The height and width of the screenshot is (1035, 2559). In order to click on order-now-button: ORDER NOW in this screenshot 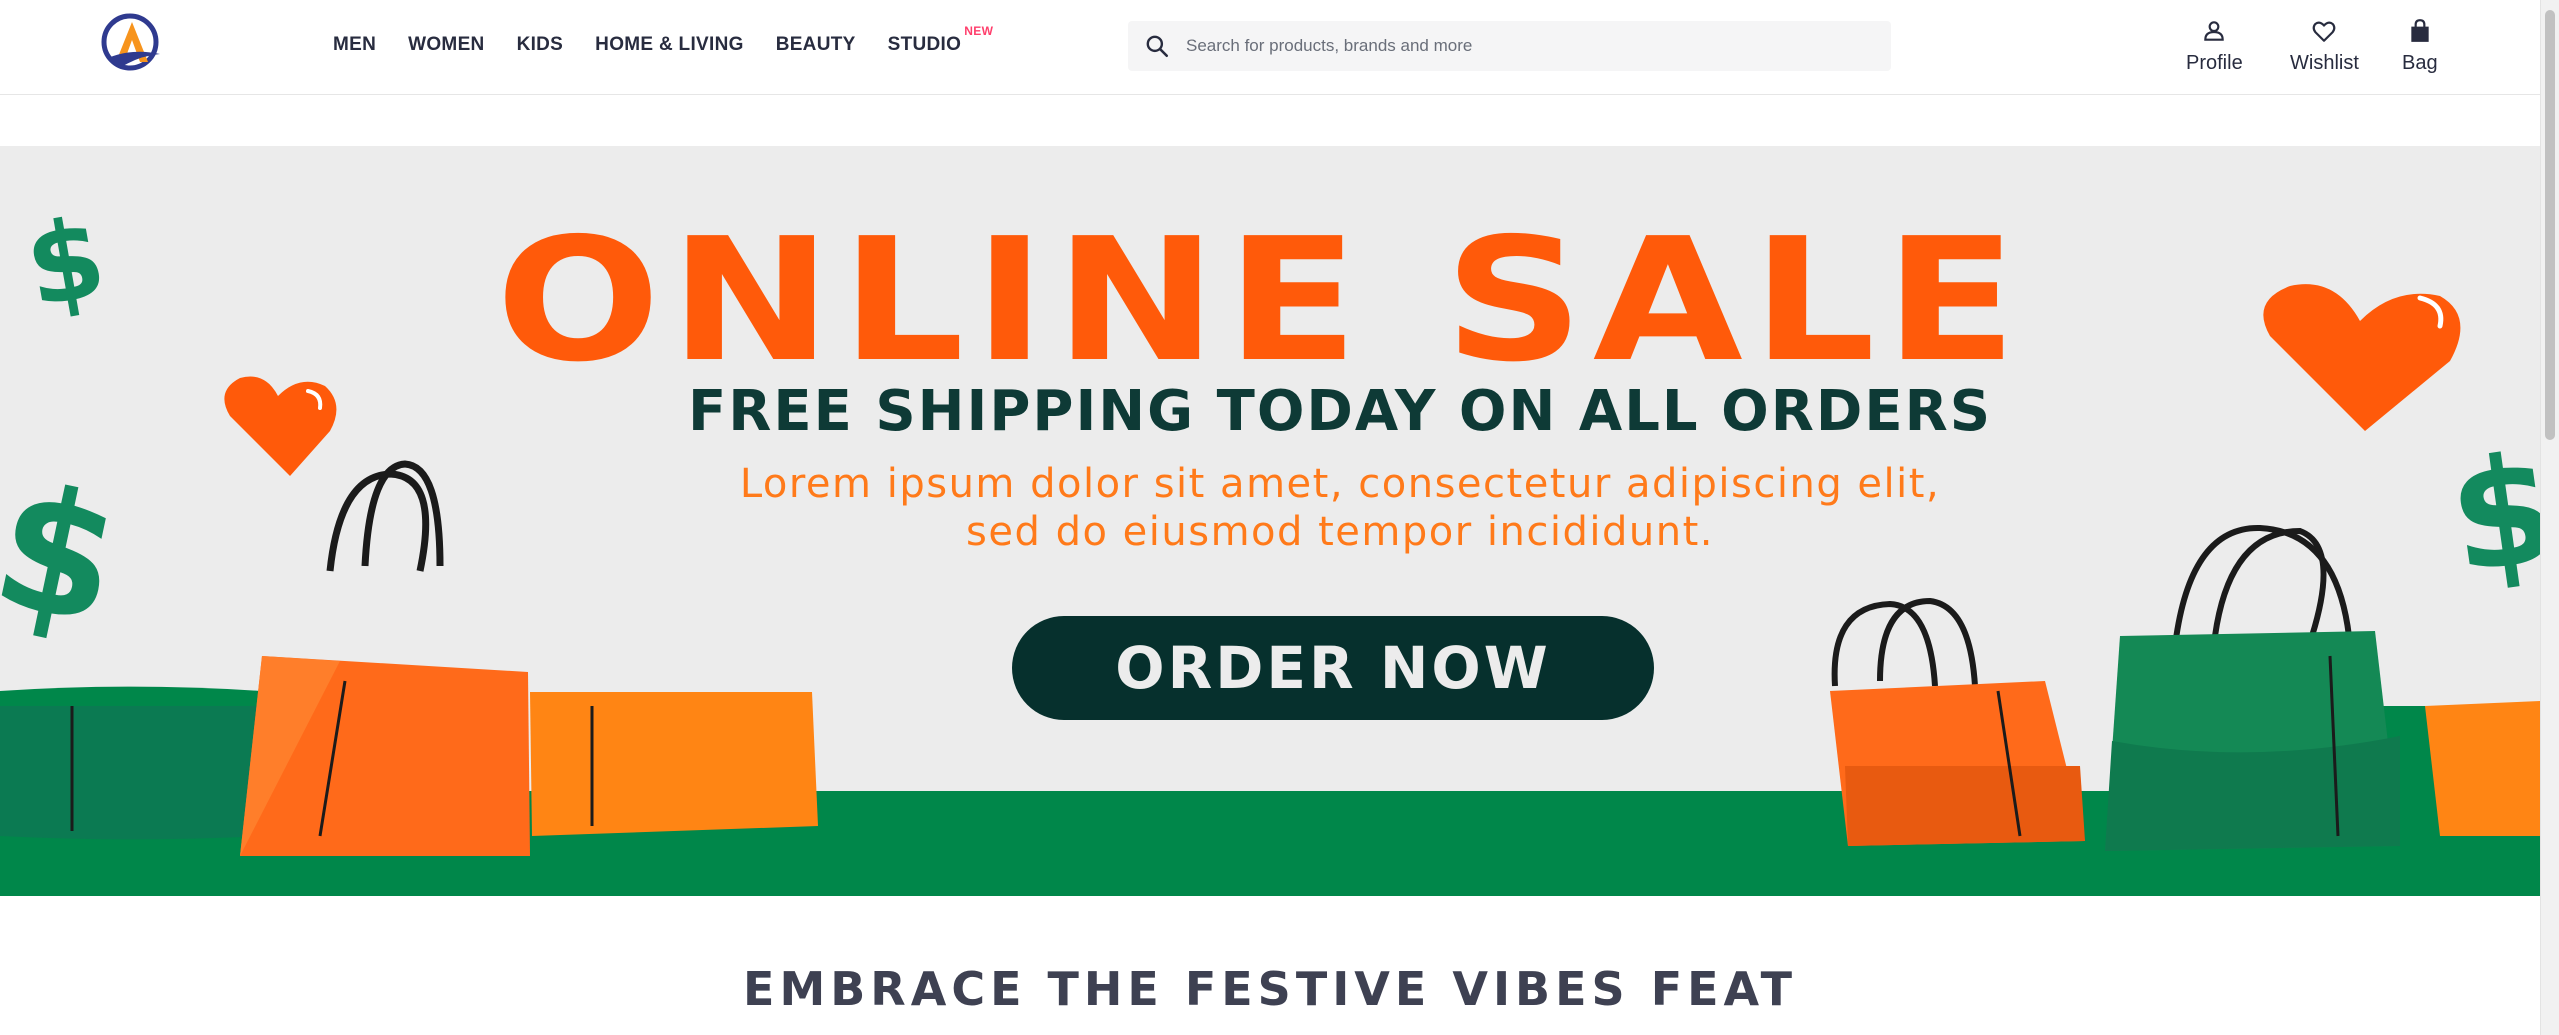, I will do `click(1333, 668)`.